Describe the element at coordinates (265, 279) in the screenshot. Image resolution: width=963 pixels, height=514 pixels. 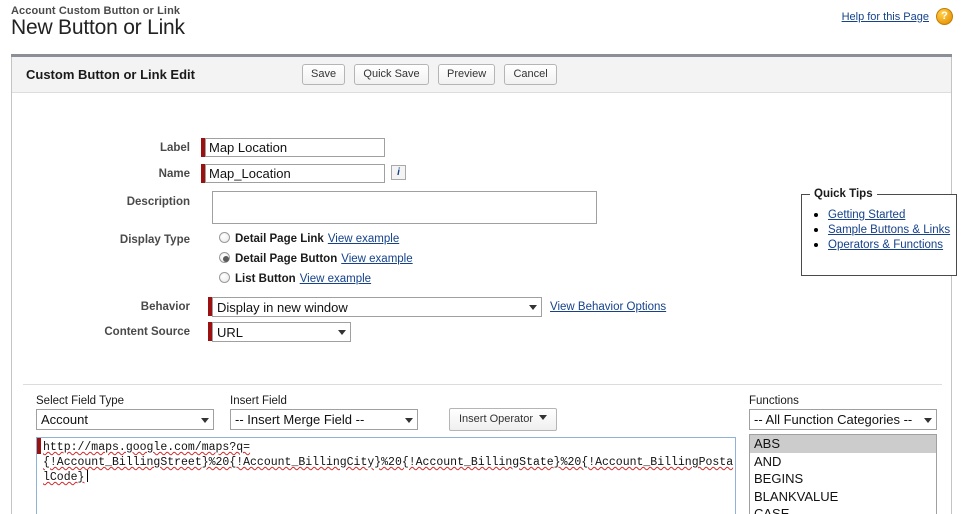
I see `radio-list-button-label: List Button` at that location.